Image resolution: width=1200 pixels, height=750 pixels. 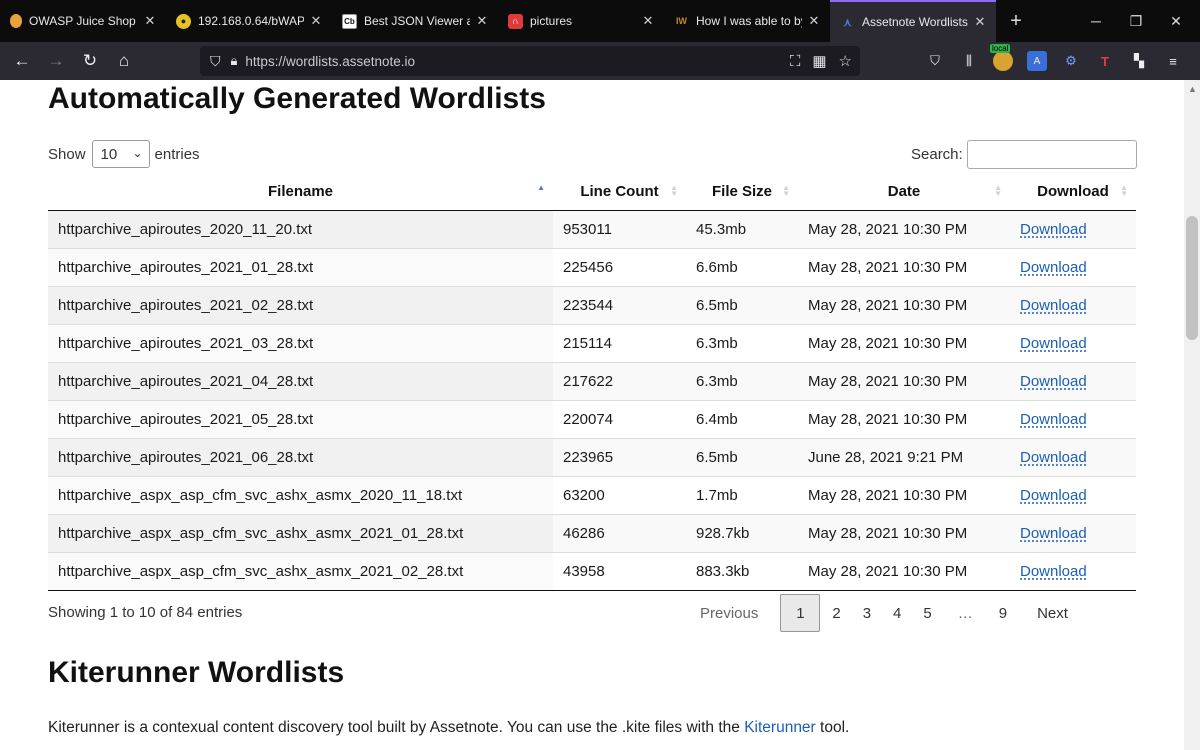 What do you see at coordinates (145, 612) in the screenshot?
I see `table-info: Showing 1 to 10 of 84 entries` at bounding box center [145, 612].